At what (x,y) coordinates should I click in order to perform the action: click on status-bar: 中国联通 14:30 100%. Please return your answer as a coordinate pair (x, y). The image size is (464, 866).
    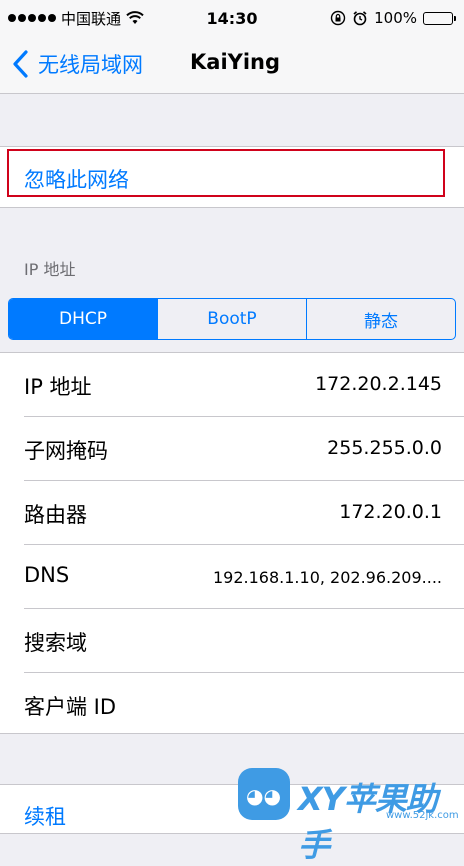
    Looking at the image, I should click on (232, 18).